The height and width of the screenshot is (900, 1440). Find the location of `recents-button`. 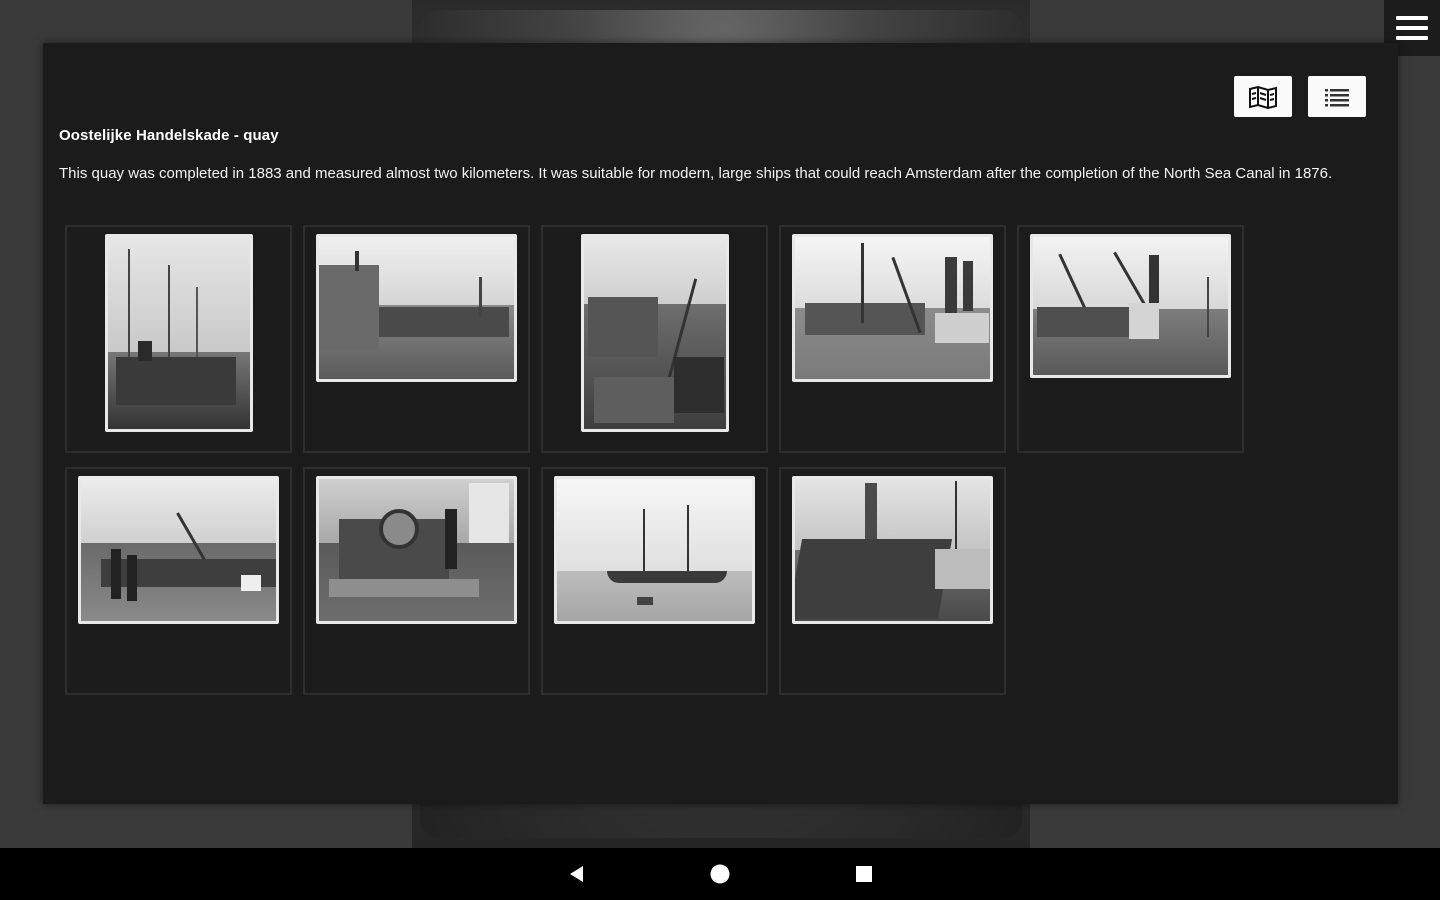

recents-button is located at coordinates (864, 874).